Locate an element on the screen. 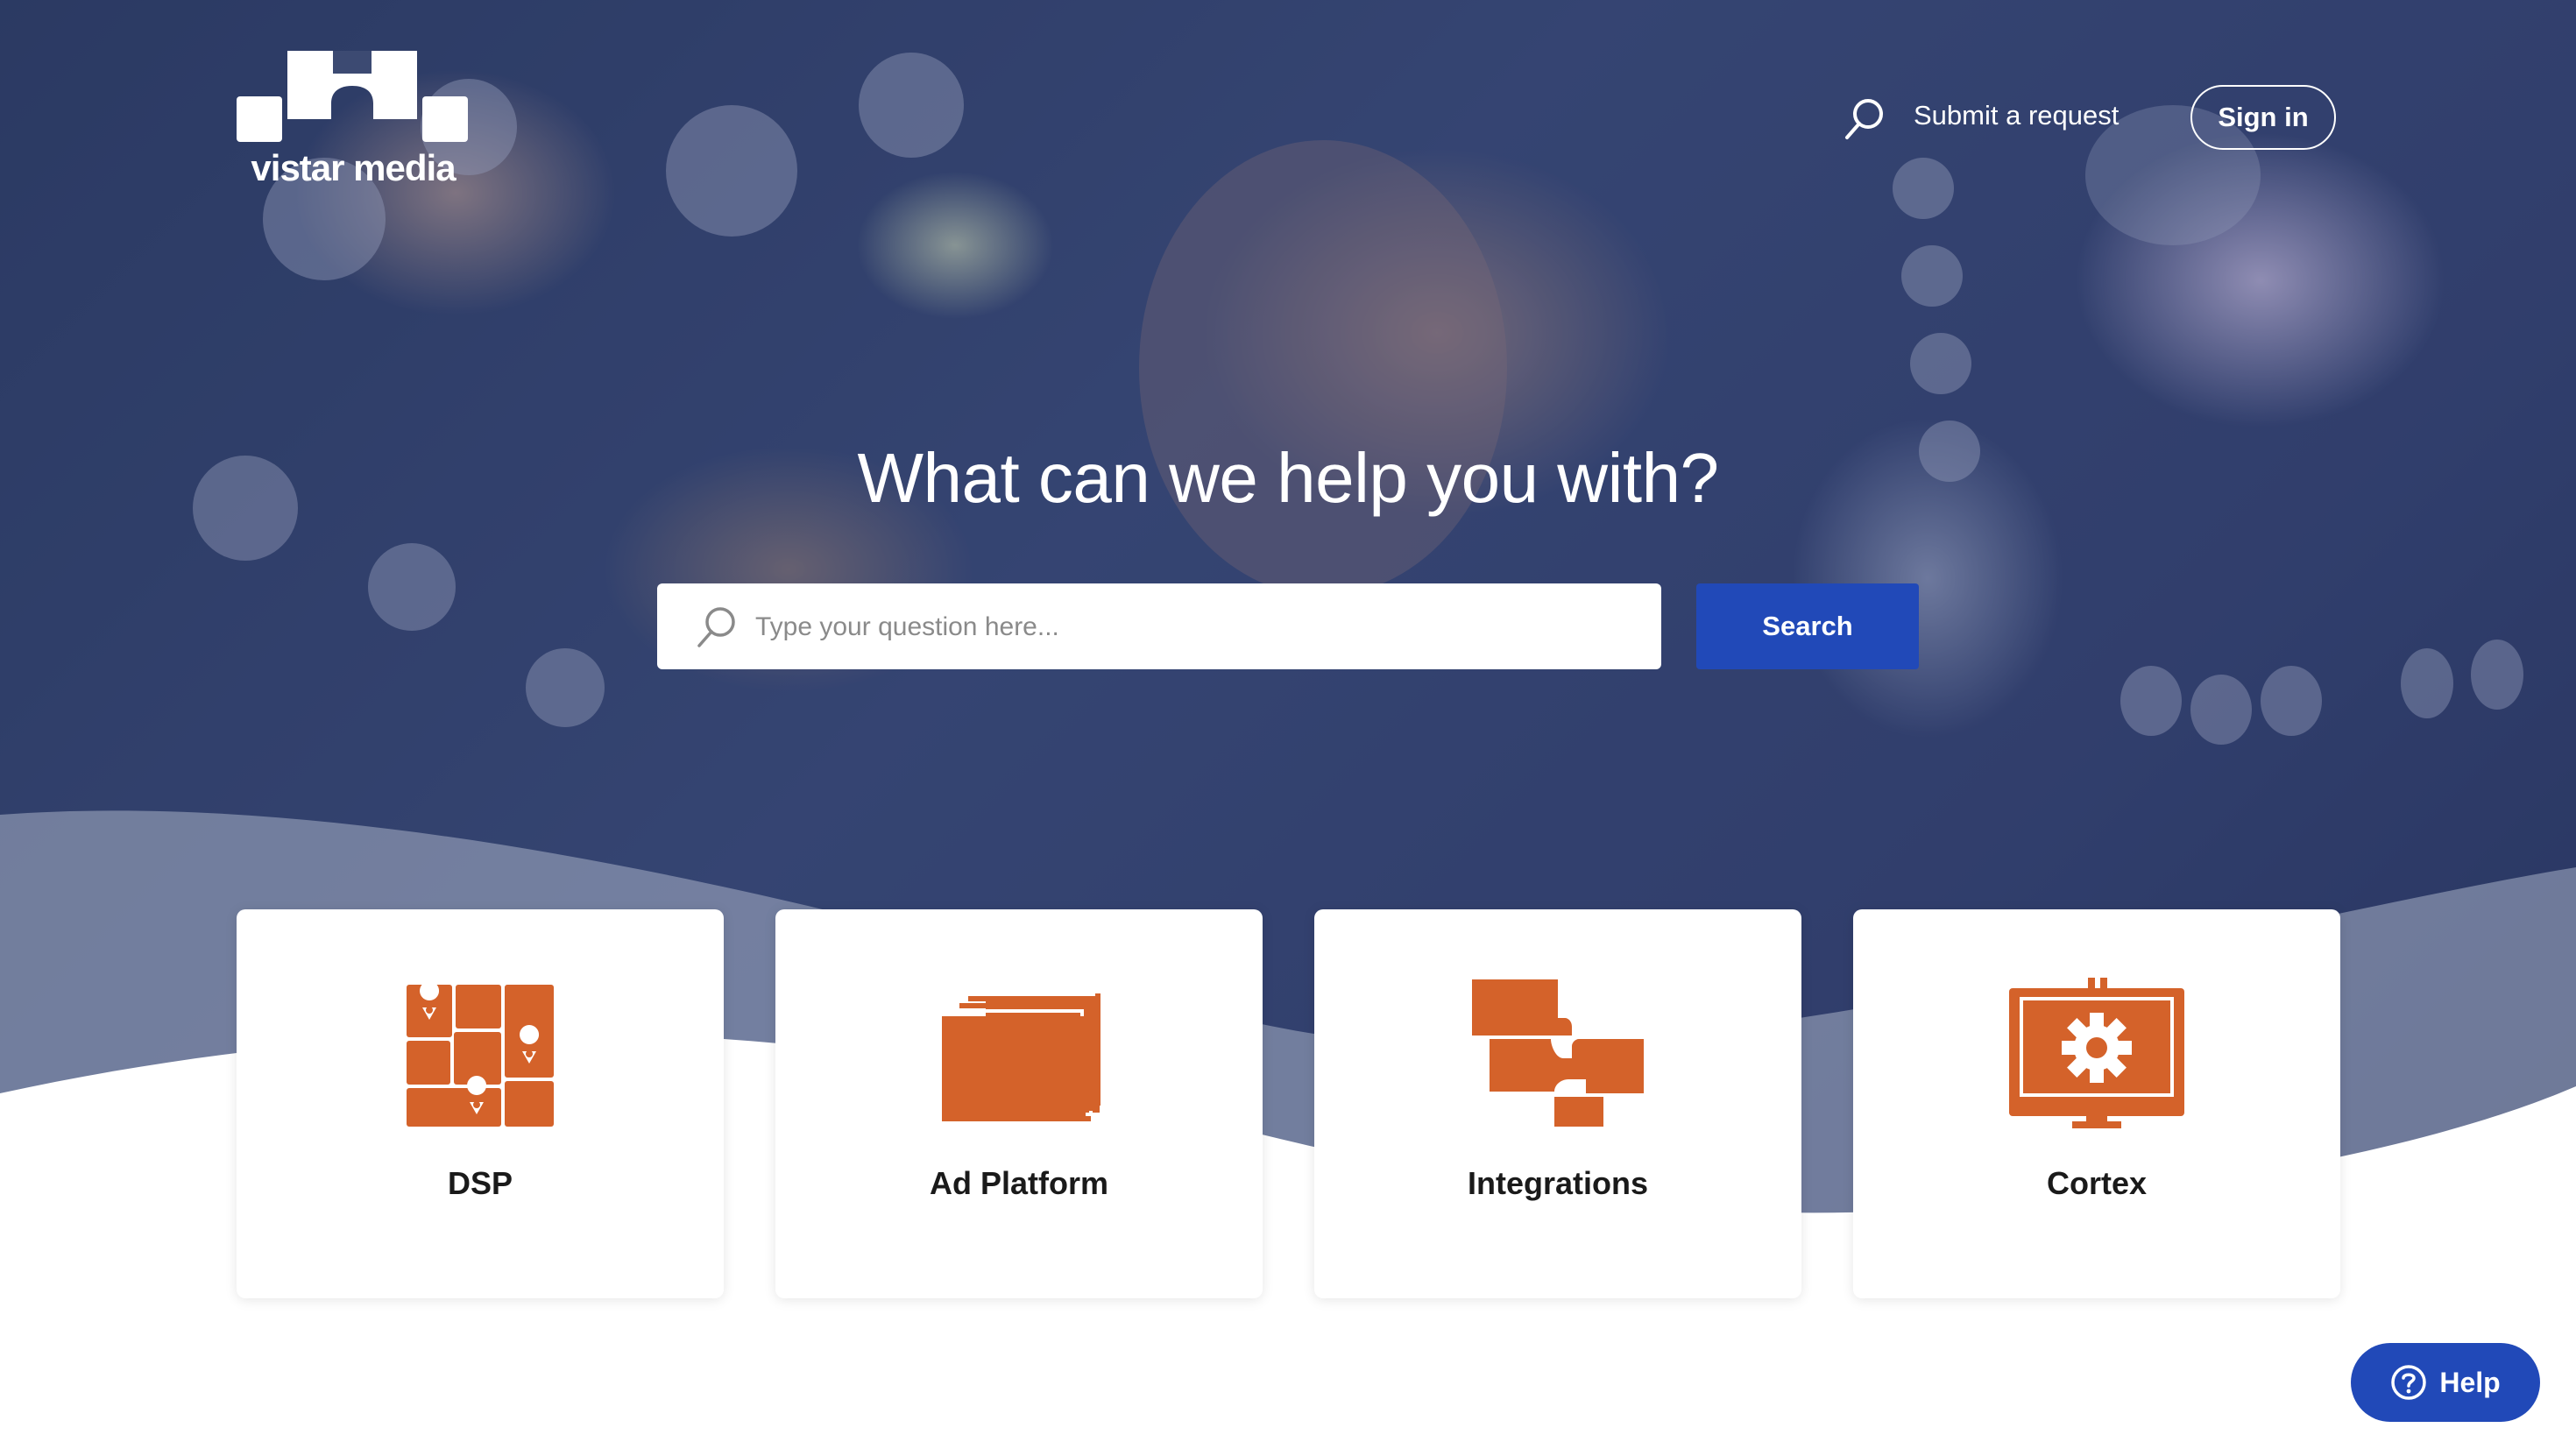 The width and height of the screenshot is (2576, 1449). category-label: Integrations is located at coordinates (1557, 1183).